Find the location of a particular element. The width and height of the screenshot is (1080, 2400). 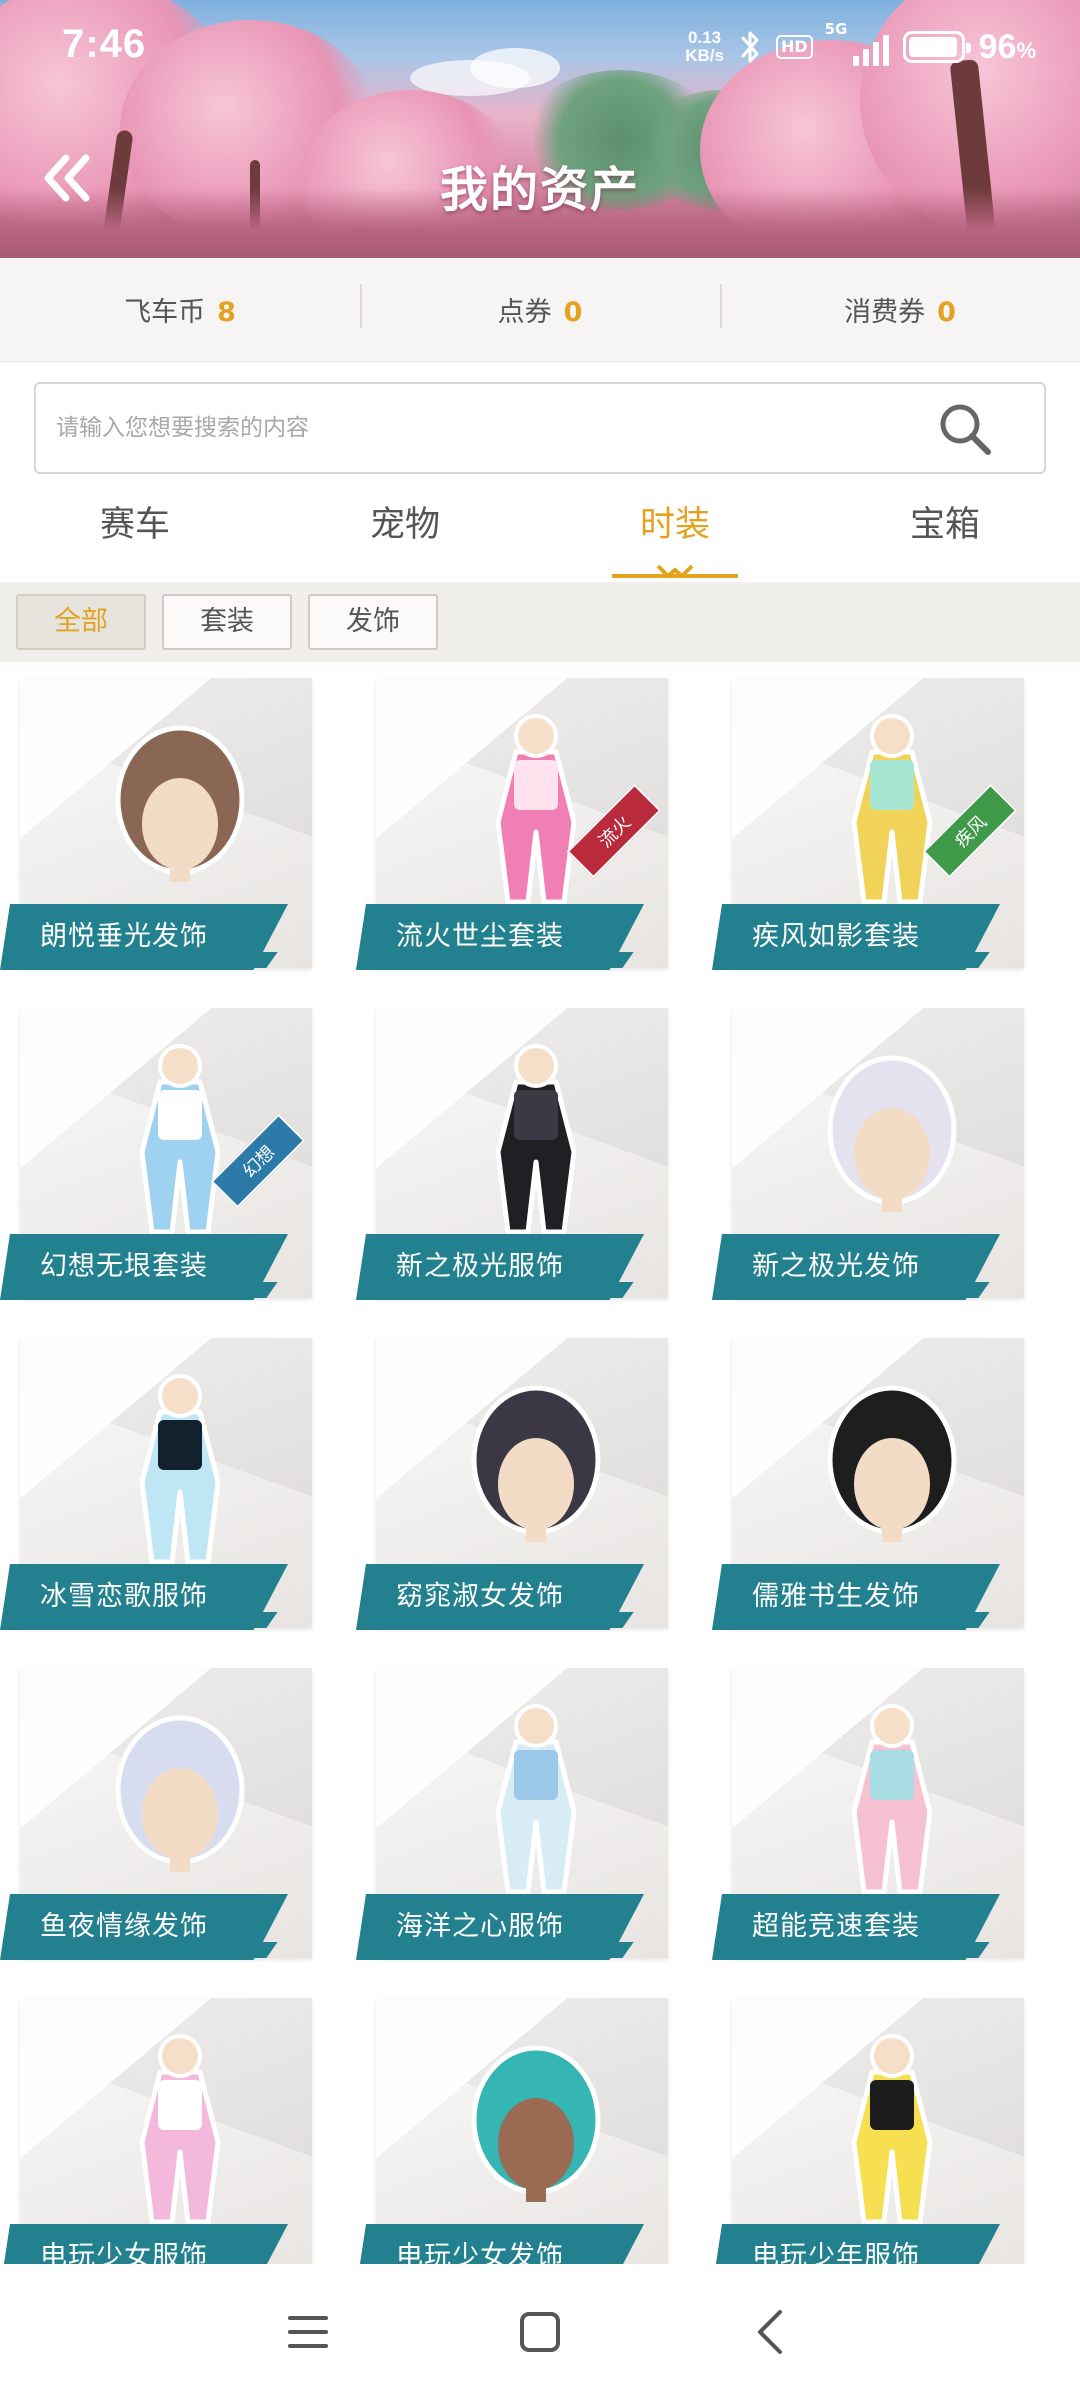

fashion-item-card: 新之极光发饰 is located at coordinates (868, 1147).